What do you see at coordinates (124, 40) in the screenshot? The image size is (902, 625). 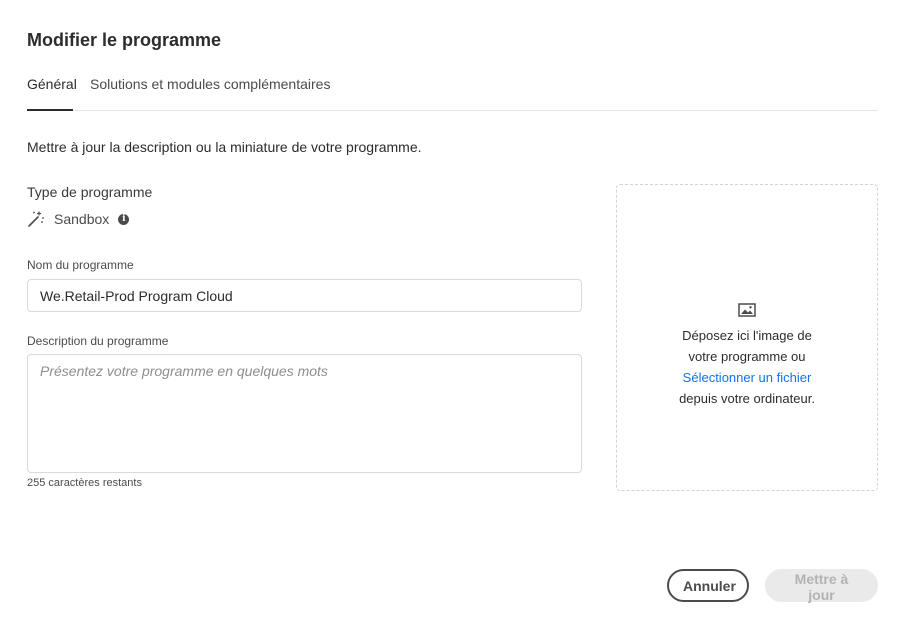 I see `dialog-title: Modifier le programme` at bounding box center [124, 40].